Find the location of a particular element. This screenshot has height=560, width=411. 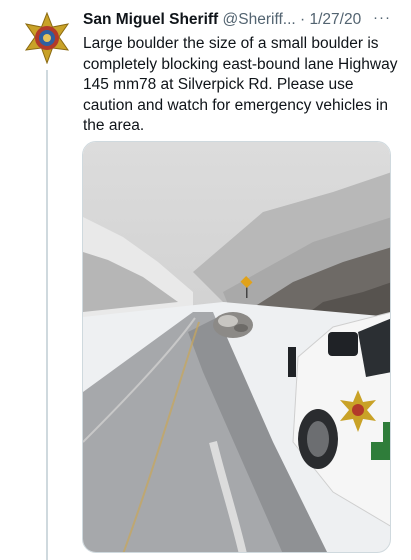

tweet-header: San Miguel Sheriff @Sheriff... · 1/27/20 is located at coordinates (242, 20).